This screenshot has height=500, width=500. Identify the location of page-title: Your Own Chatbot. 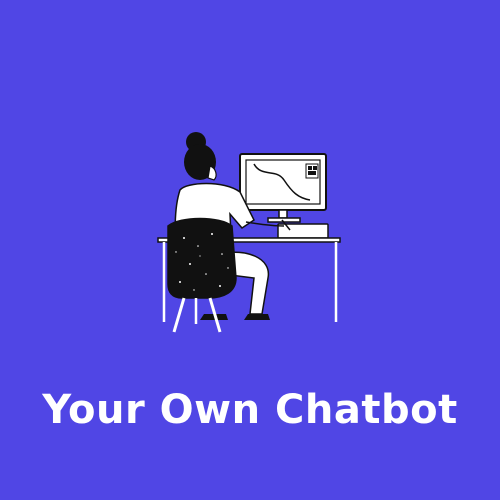
(250, 410).